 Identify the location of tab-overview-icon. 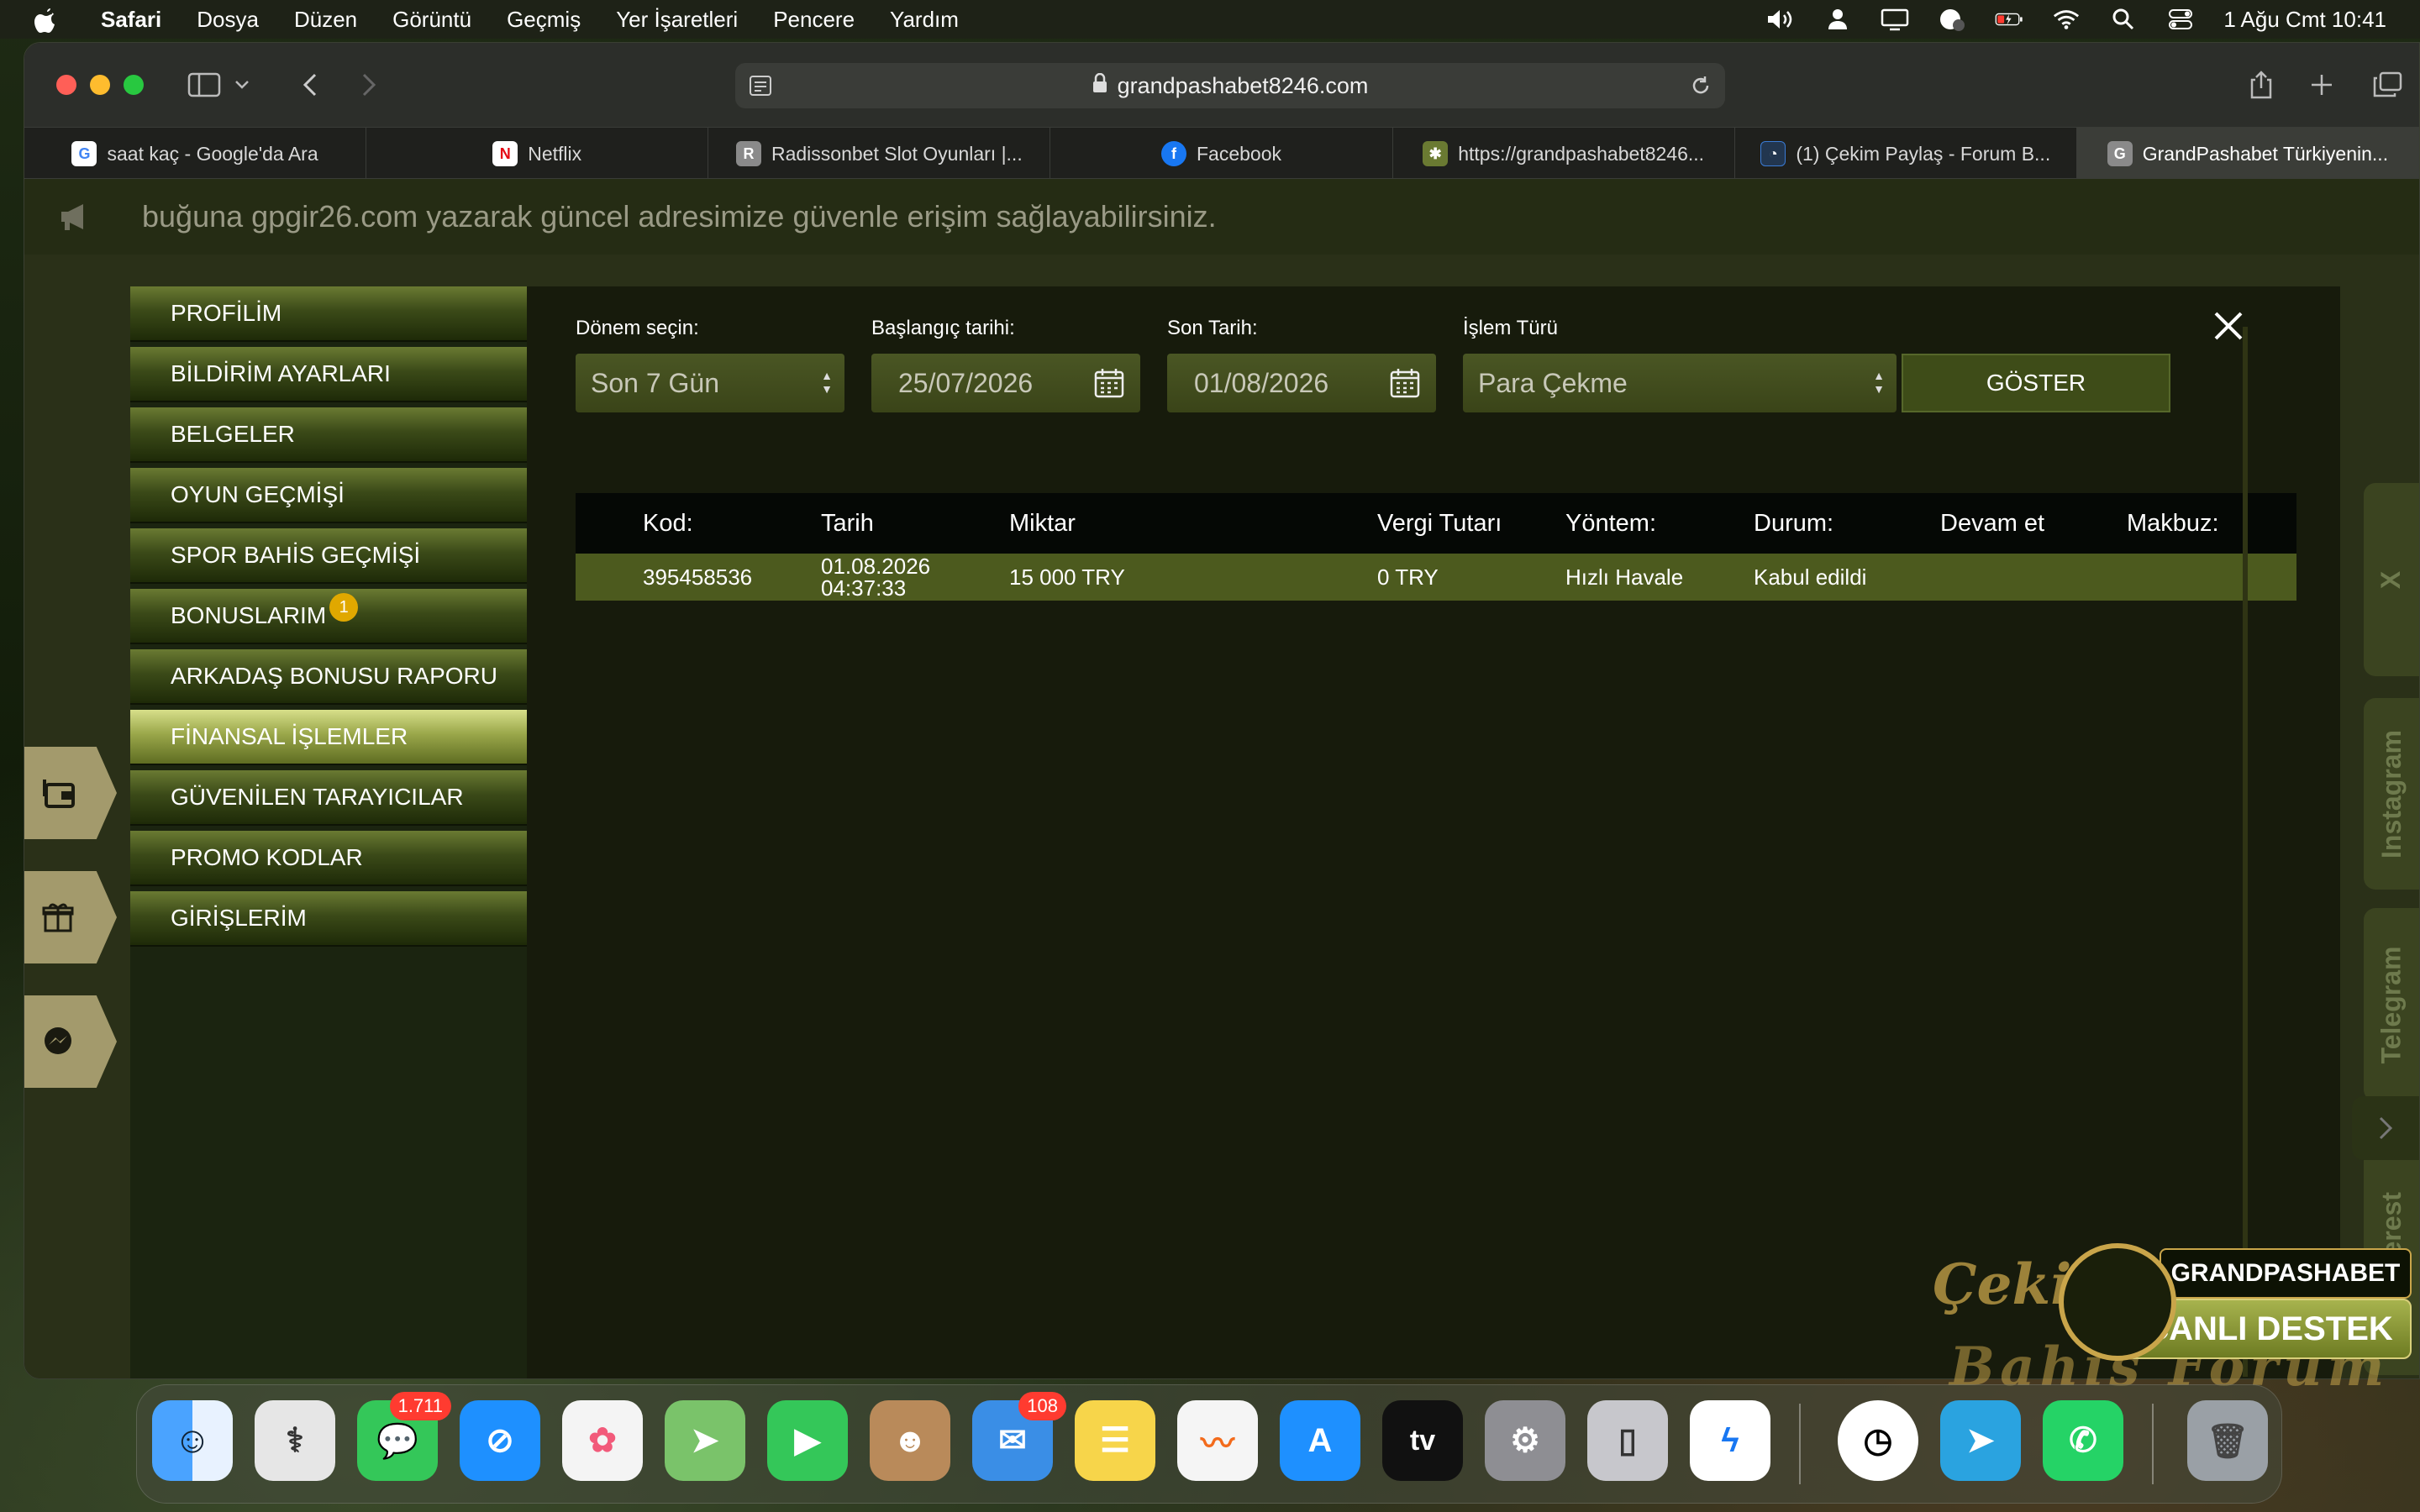
(2388, 85).